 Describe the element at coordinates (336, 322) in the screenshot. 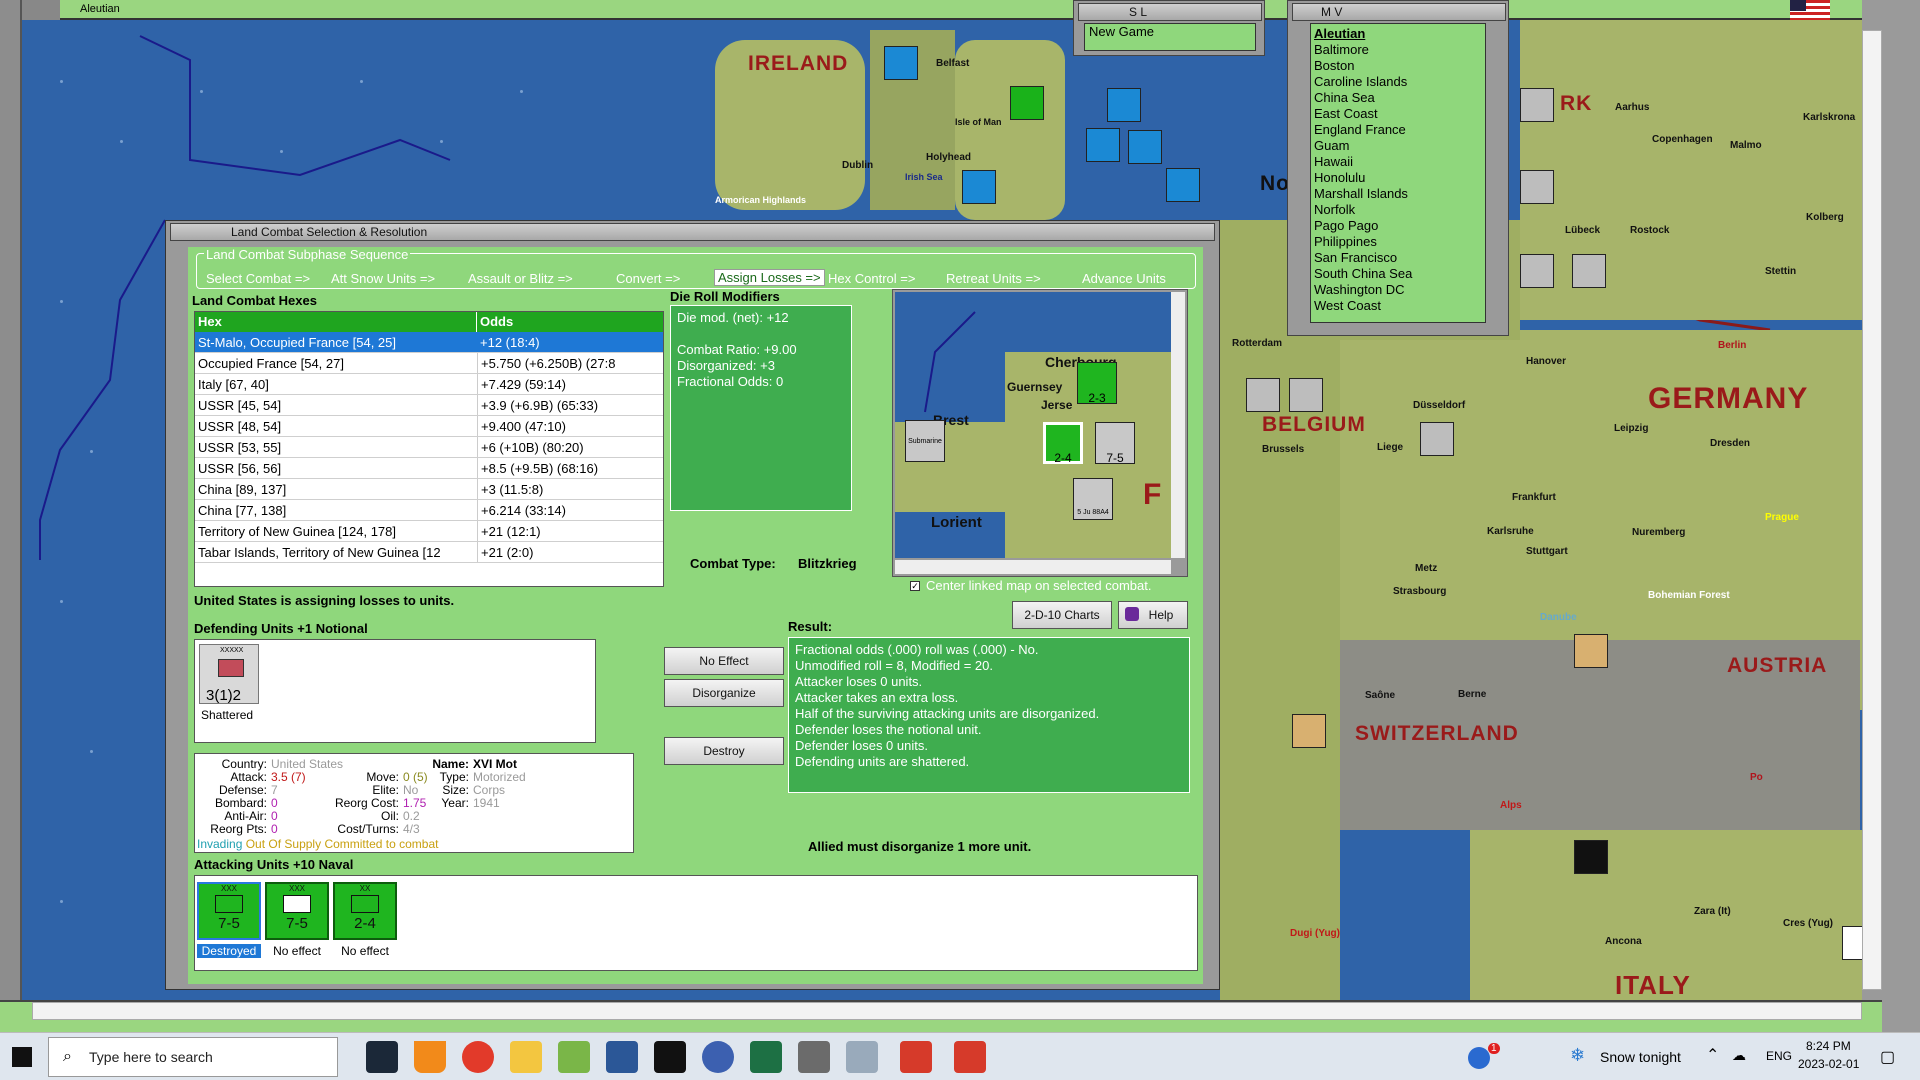

I see `hex-column-header: Hex` at that location.